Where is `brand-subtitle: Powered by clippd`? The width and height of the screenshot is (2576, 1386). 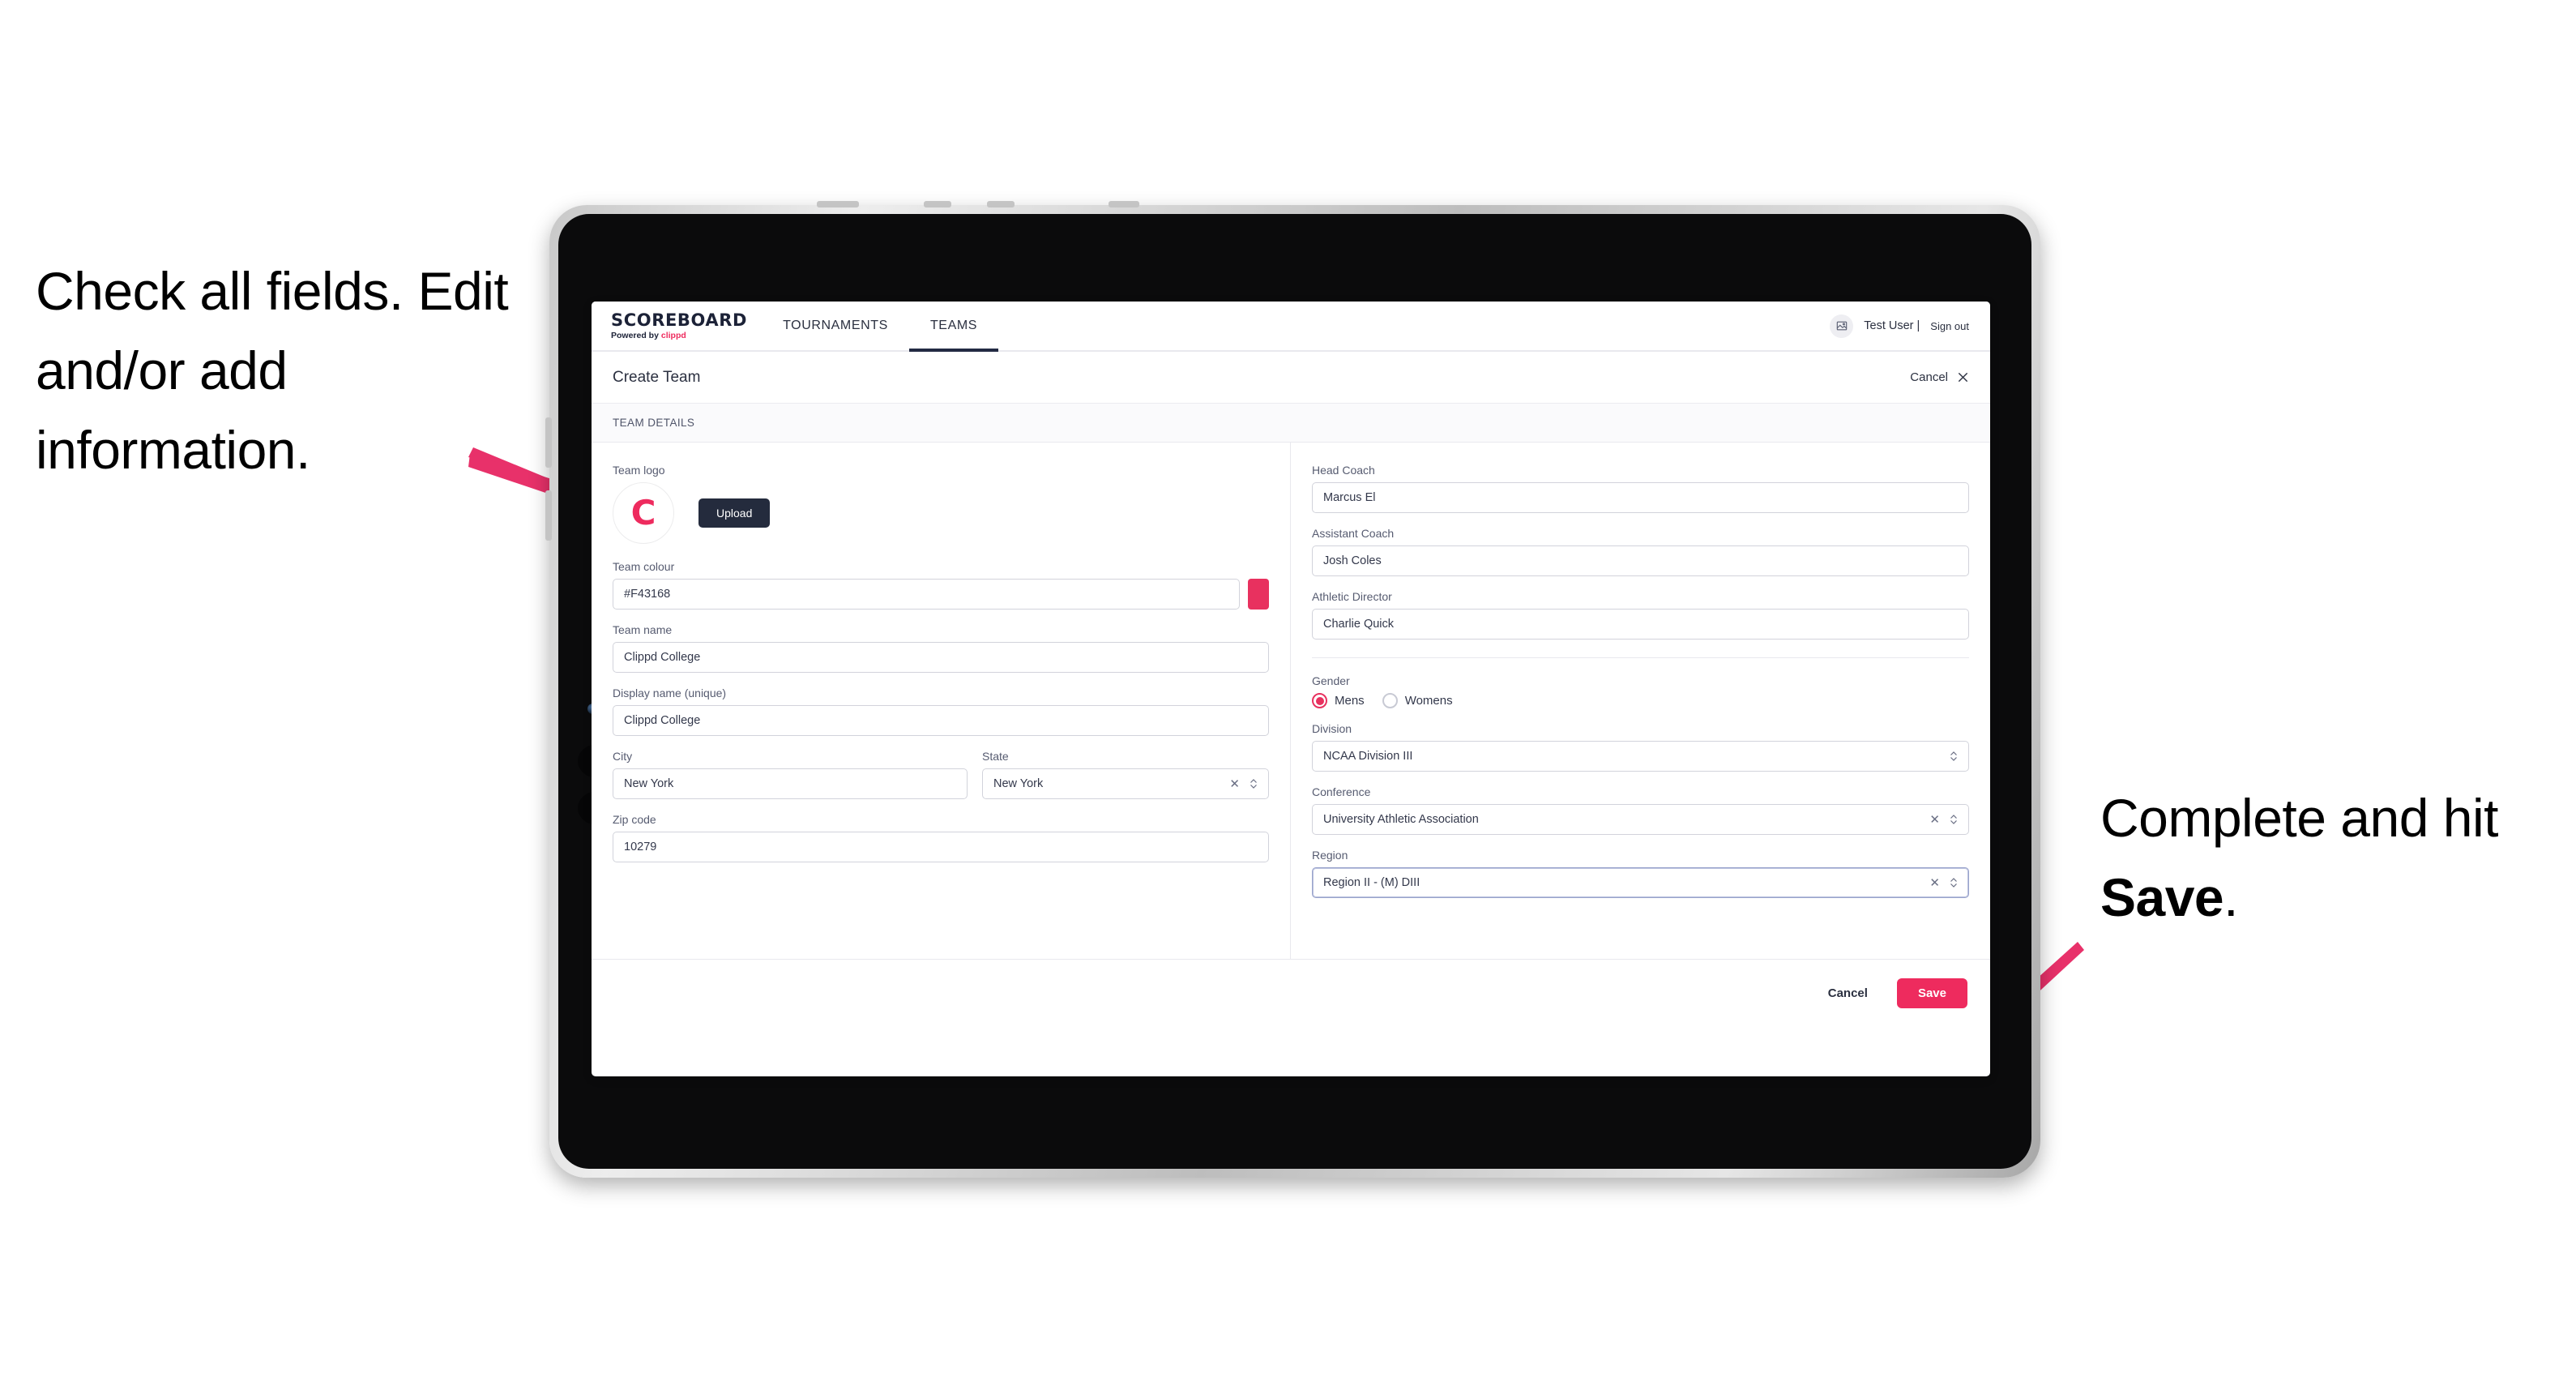 brand-subtitle: Powered by clippd is located at coordinates (679, 336).